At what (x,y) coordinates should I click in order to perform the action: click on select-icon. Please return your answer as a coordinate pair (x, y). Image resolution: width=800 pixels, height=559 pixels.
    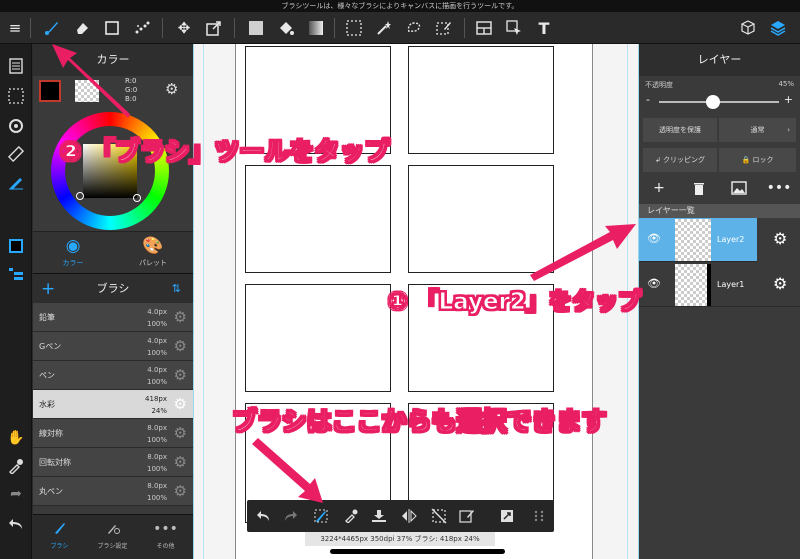
    Looking at the image, I should click on (354, 28).